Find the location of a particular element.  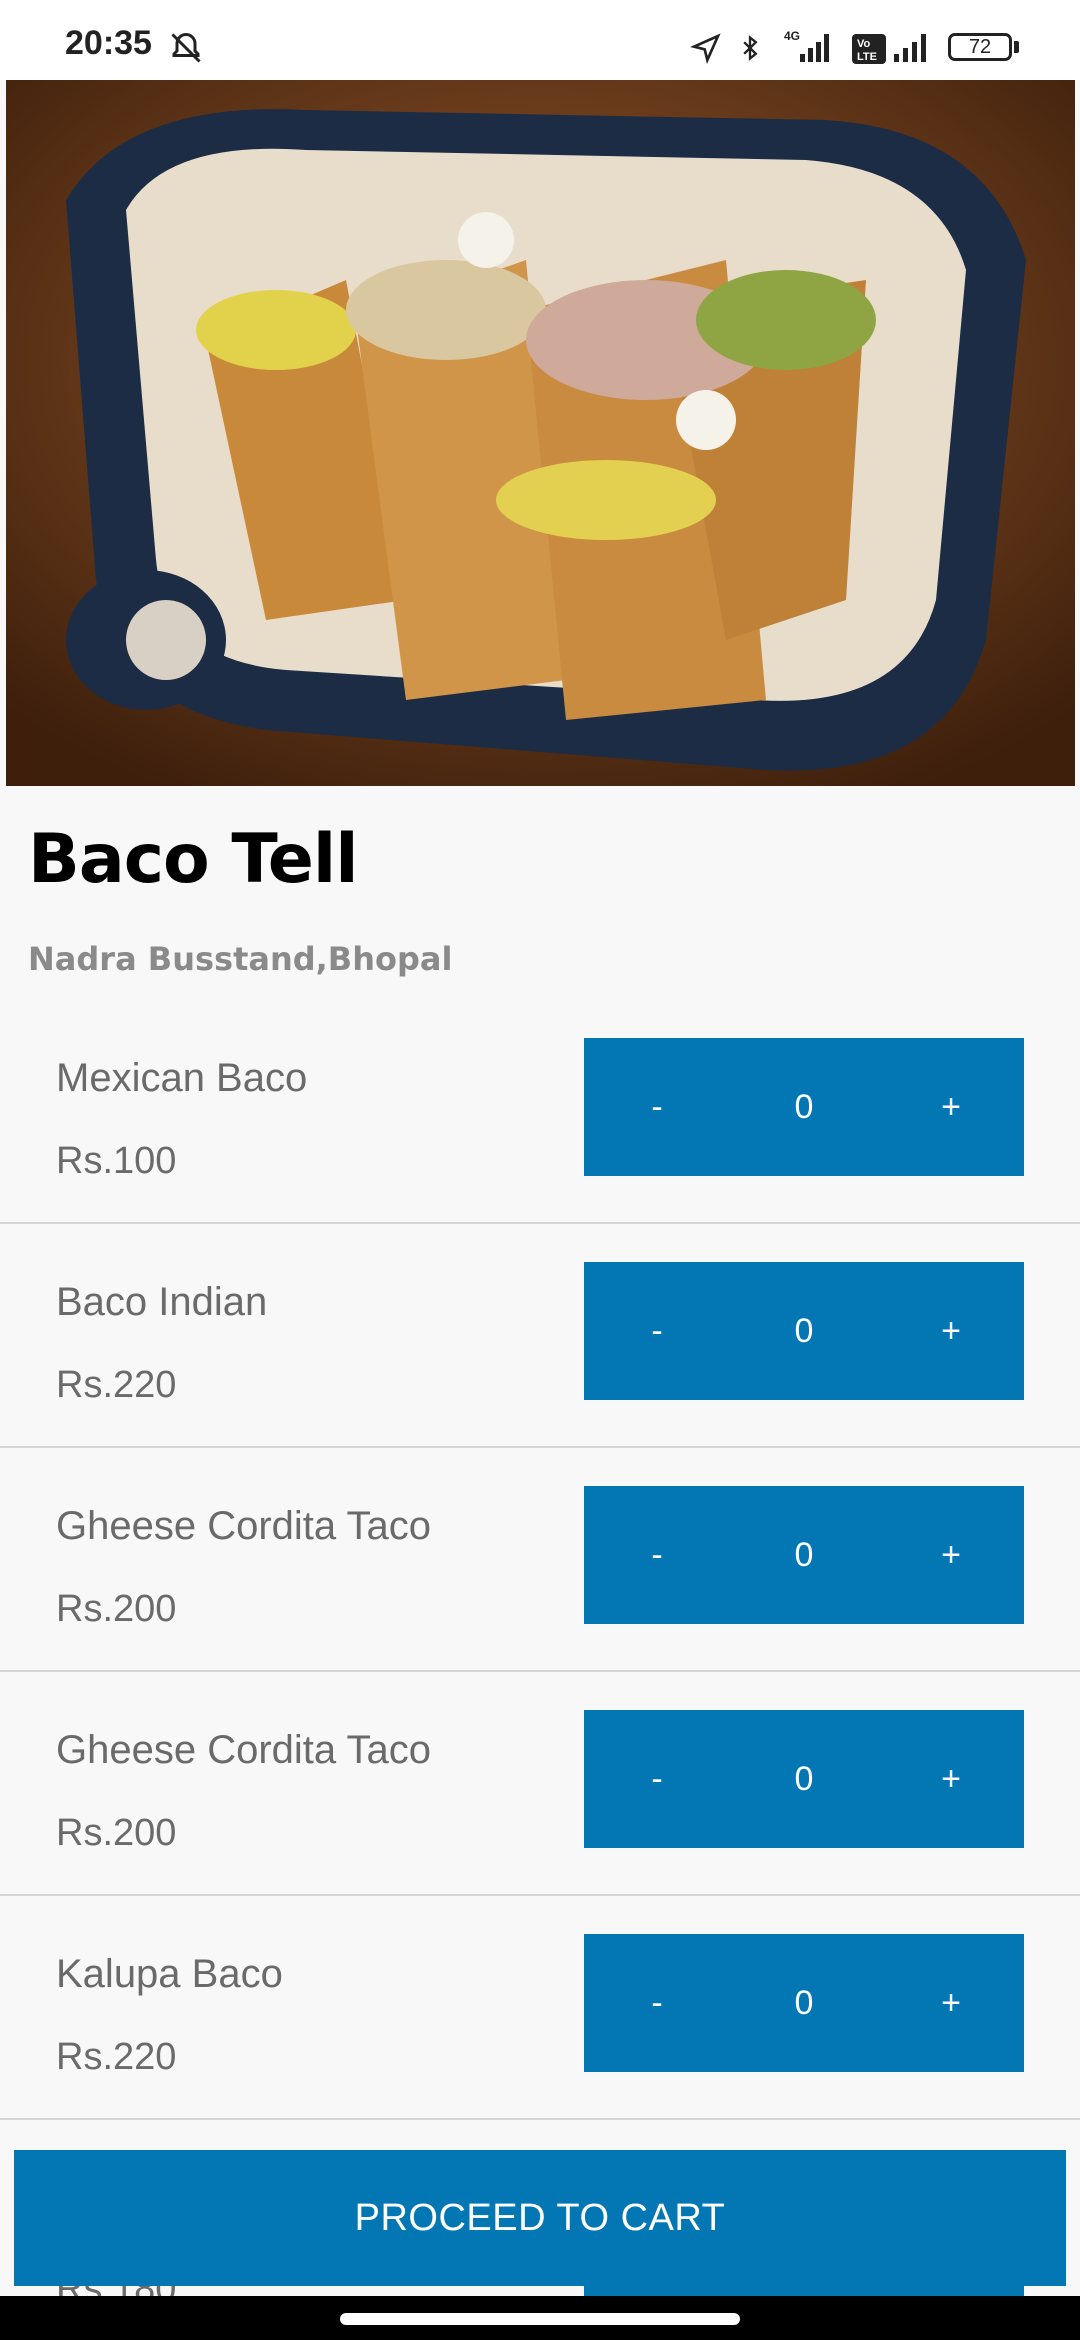

silent-mode-icon is located at coordinates (186, 47).